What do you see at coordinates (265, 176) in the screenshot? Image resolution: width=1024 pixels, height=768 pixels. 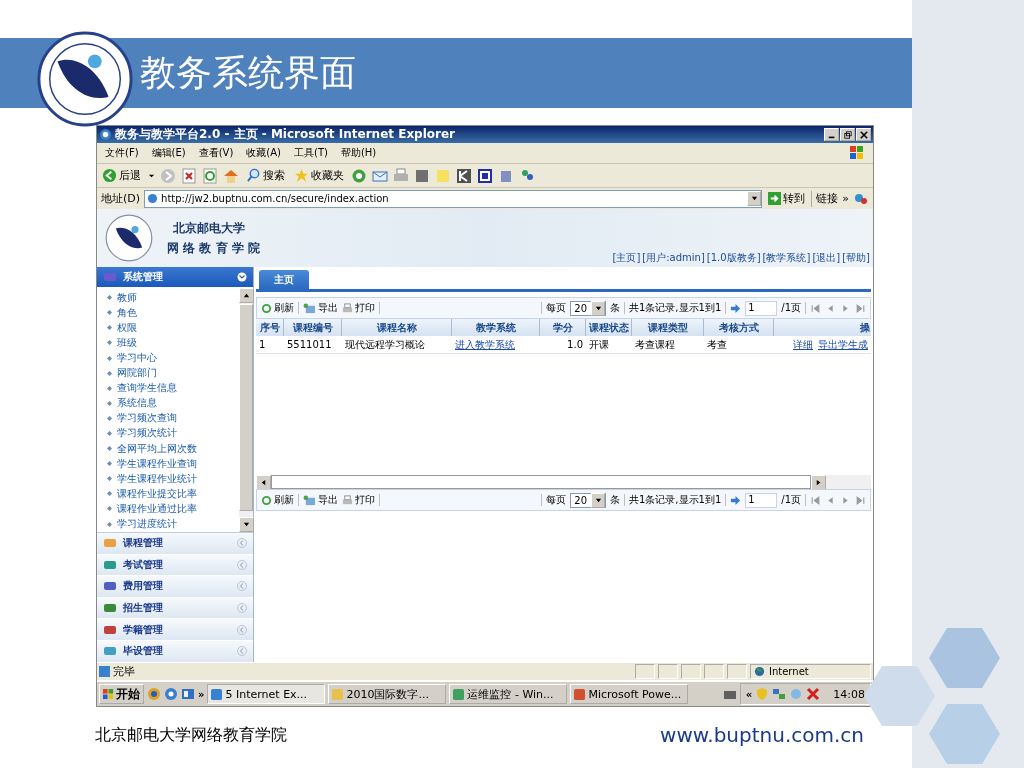 I see `search-button: 搜索` at bounding box center [265, 176].